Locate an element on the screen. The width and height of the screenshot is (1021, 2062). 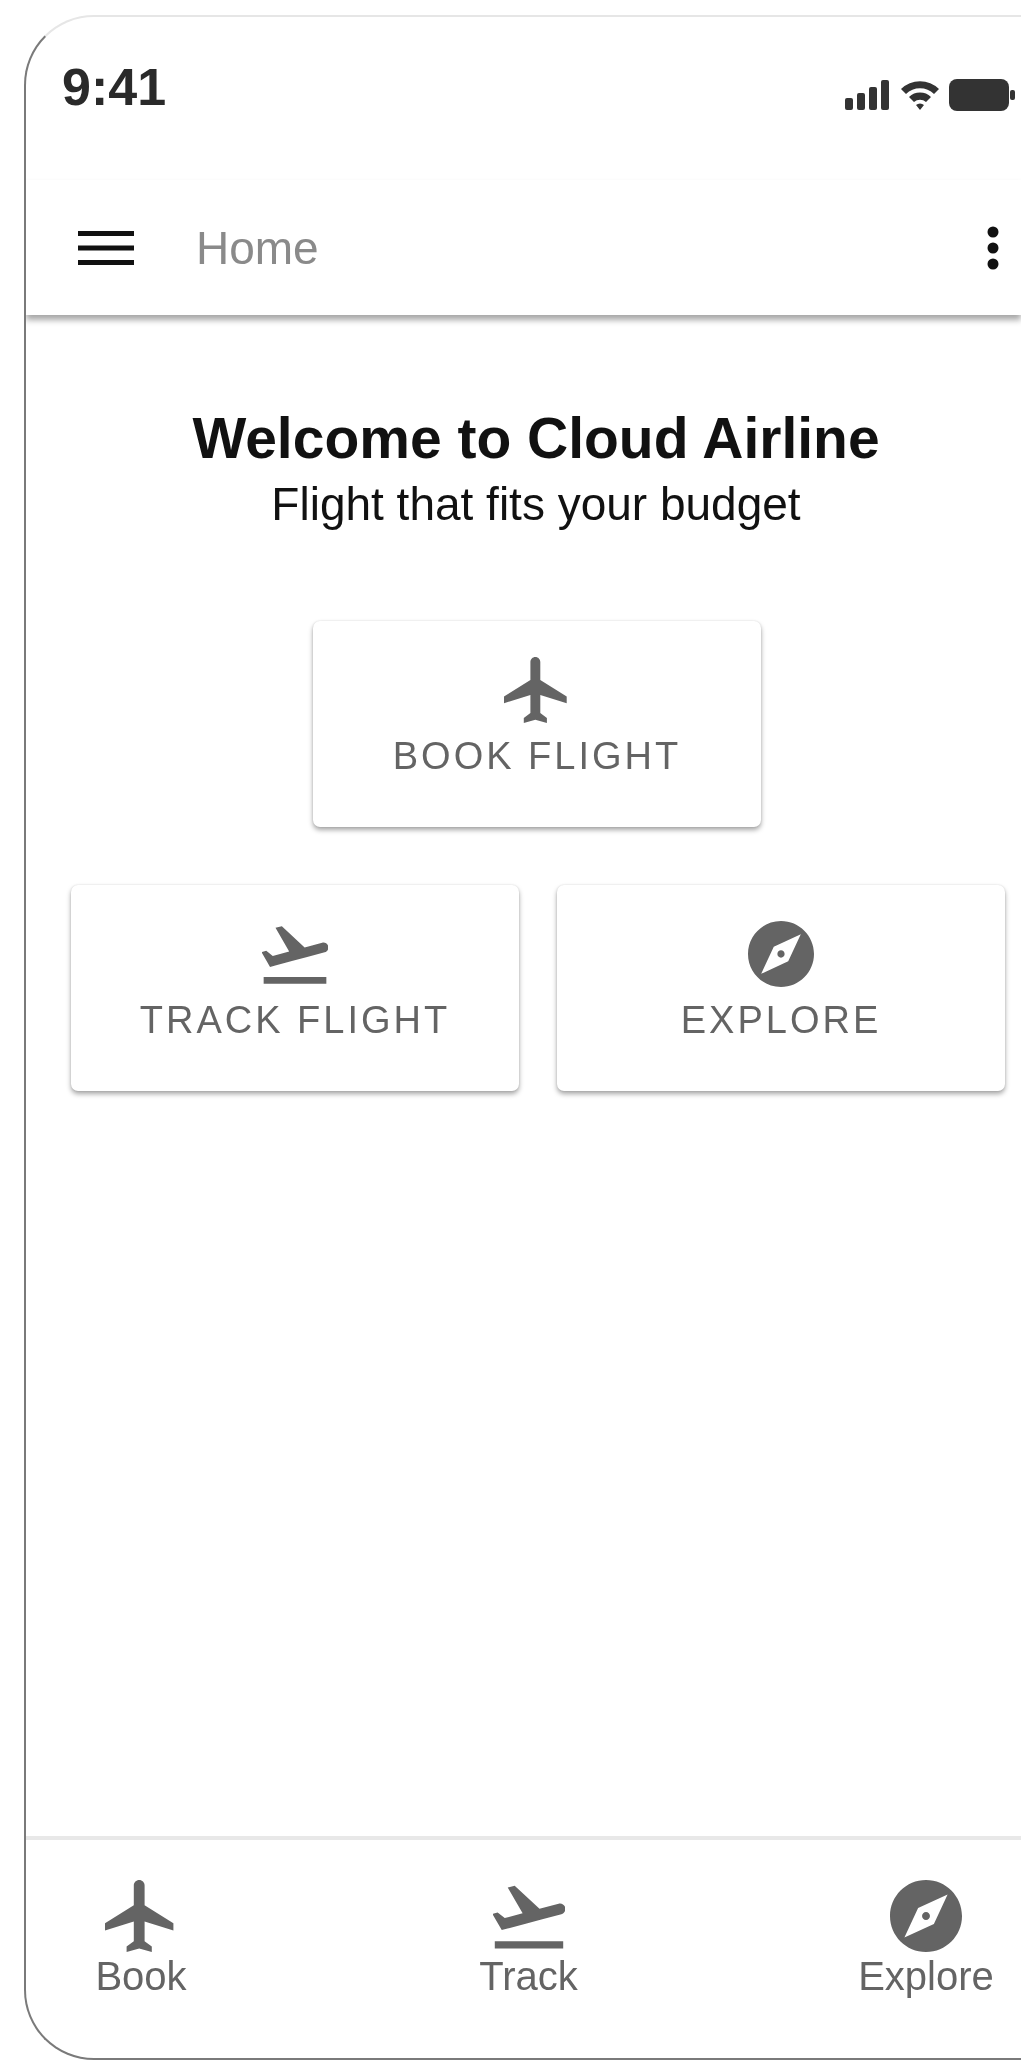
action-card: BOOK FLIGHT is located at coordinates (537, 724).